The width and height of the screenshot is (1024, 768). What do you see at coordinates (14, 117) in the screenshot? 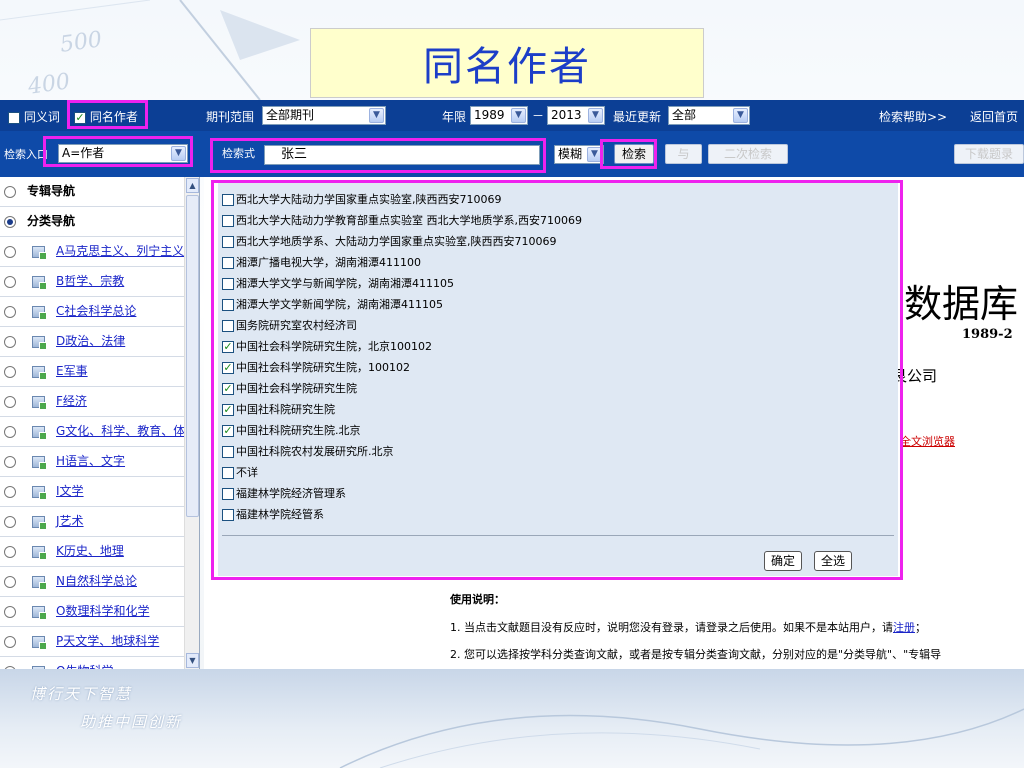
I see `synonym-checkbox` at bounding box center [14, 117].